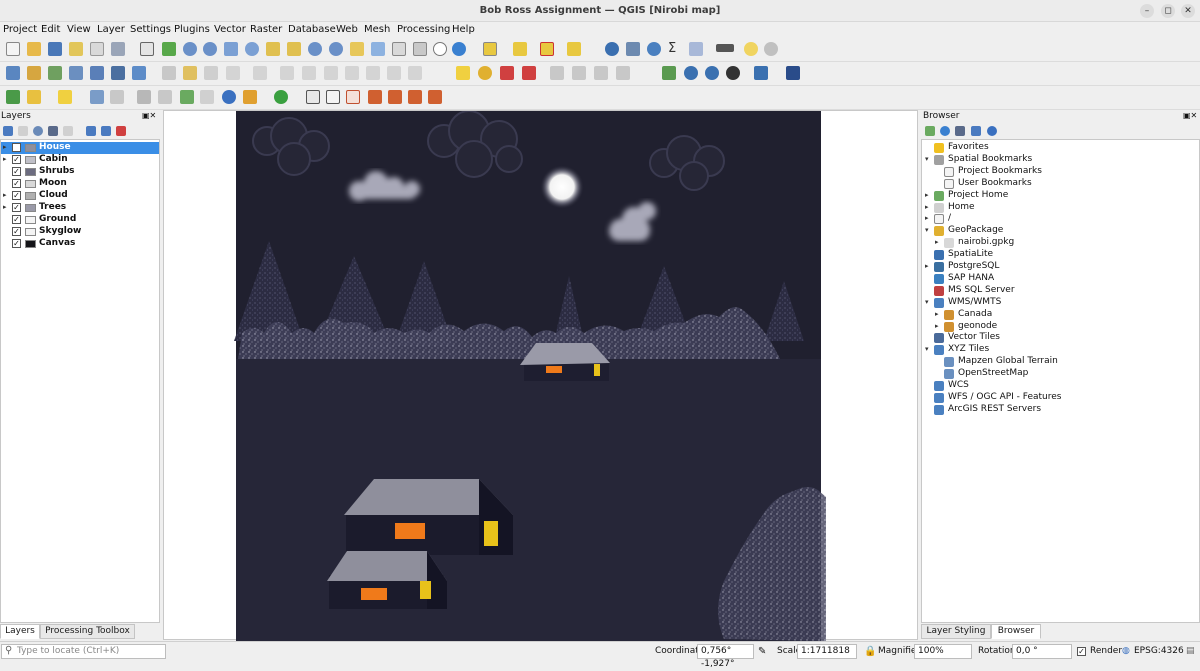 The width and height of the screenshot is (1200, 671). I want to click on add-vector-layer-icon, so click(55, 73).